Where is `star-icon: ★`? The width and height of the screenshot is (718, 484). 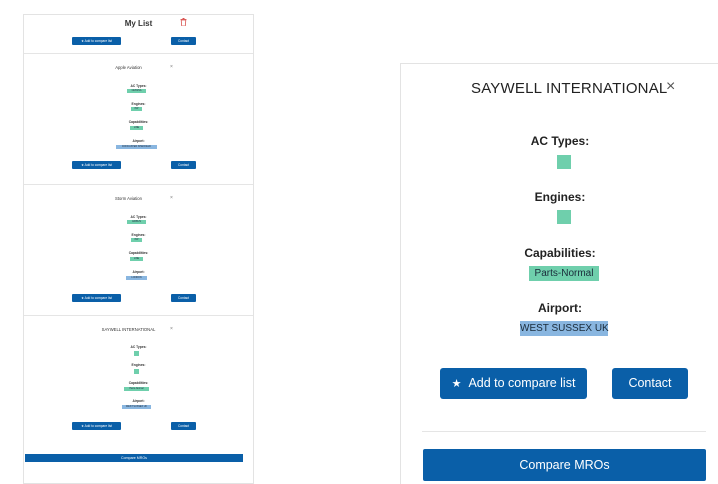
star-icon: ★ is located at coordinates (456, 384).